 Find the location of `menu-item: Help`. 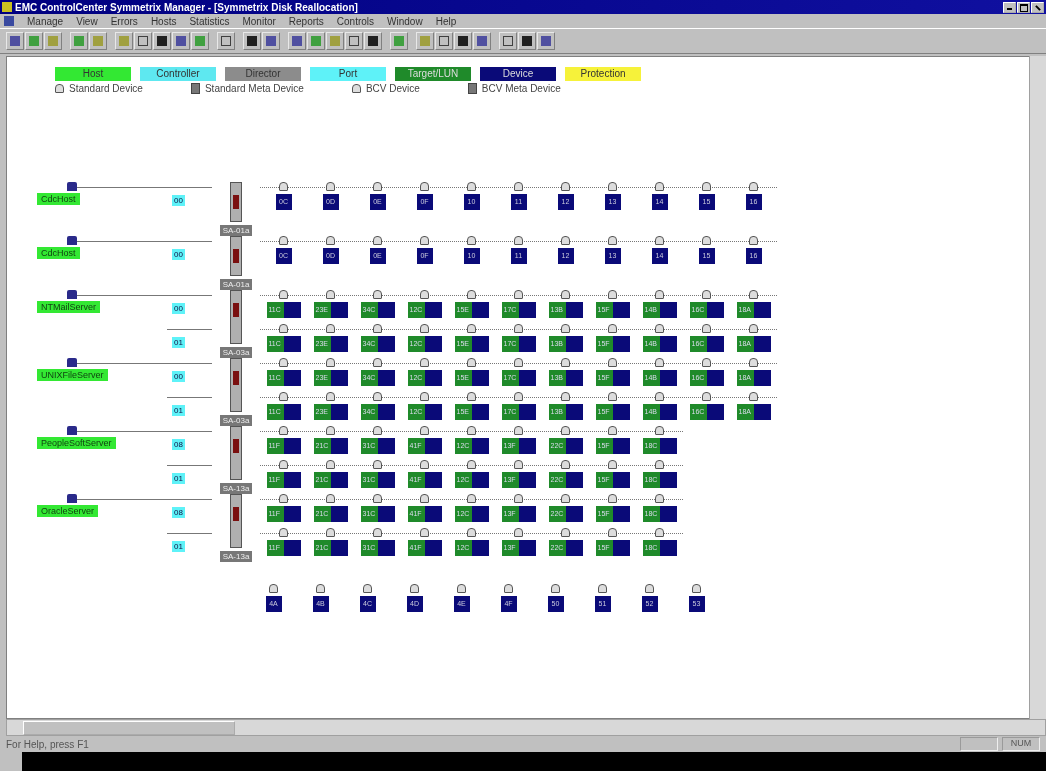

menu-item: Help is located at coordinates (446, 21).